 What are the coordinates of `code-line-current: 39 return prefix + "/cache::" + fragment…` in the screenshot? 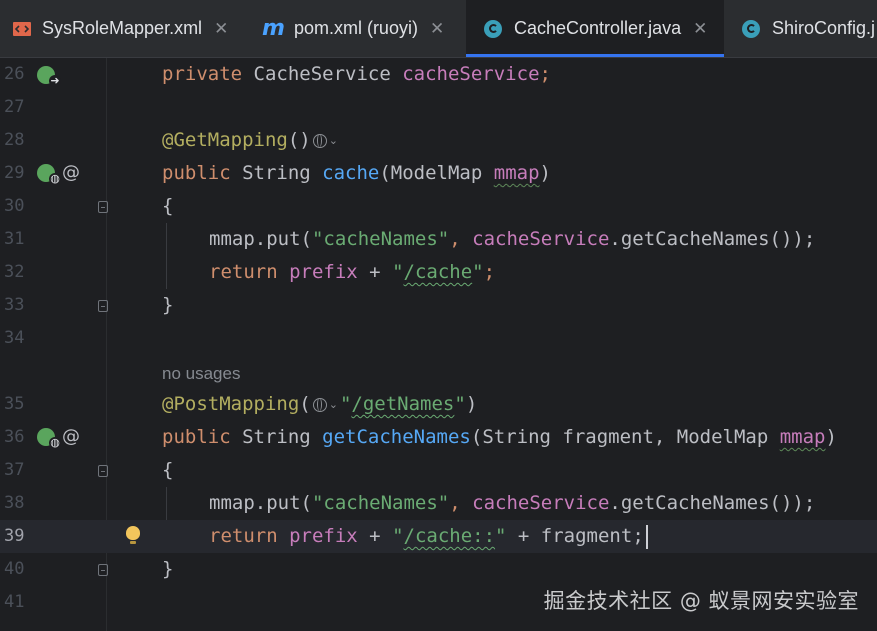 It's located at (438, 536).